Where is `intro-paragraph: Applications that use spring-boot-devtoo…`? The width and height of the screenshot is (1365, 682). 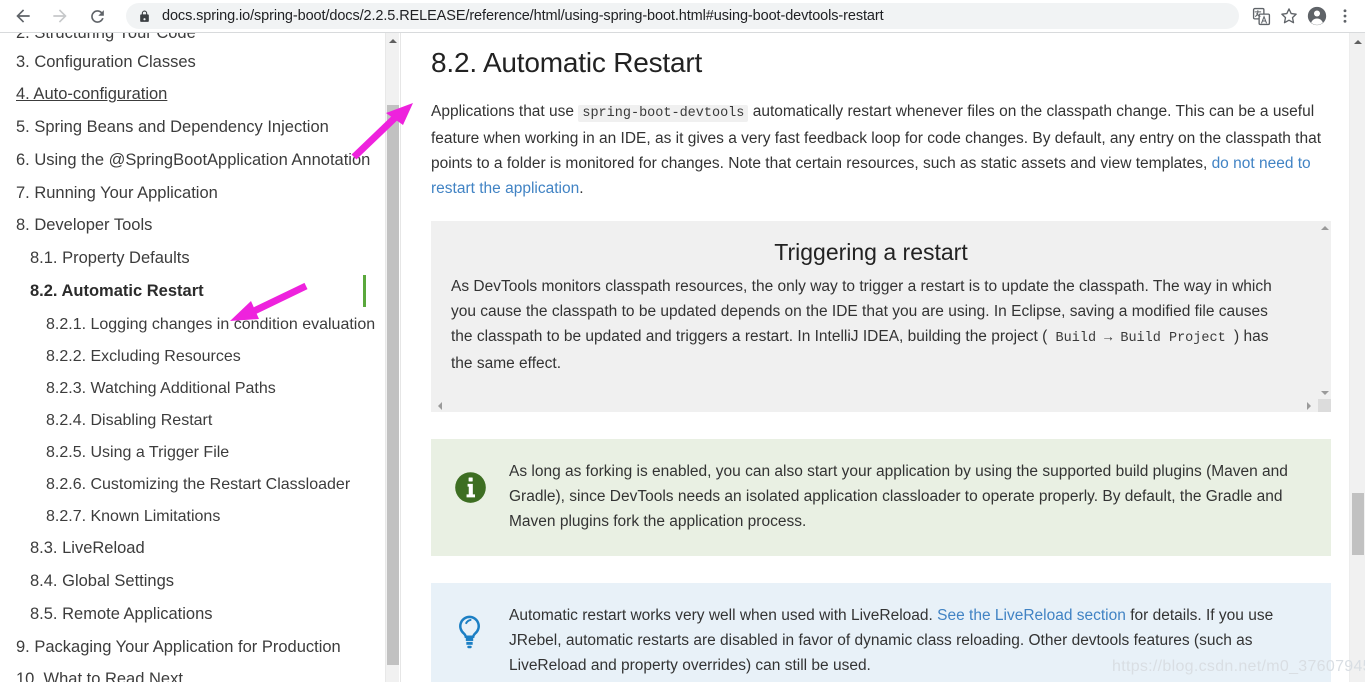 intro-paragraph: Applications that use spring-boot-devtoo… is located at coordinates (881, 150).